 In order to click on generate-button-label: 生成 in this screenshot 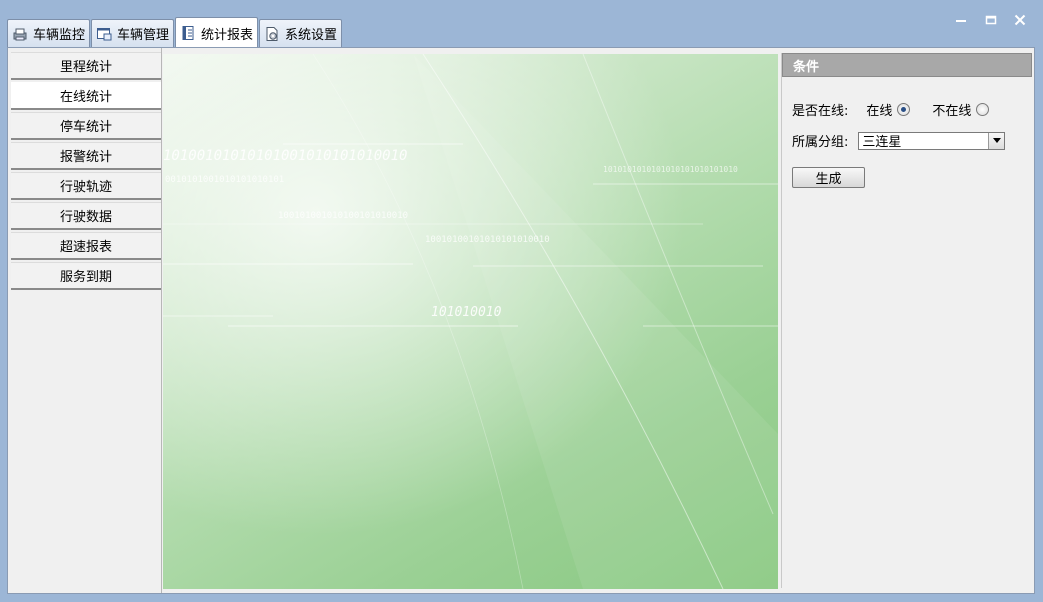, I will do `click(828, 179)`.